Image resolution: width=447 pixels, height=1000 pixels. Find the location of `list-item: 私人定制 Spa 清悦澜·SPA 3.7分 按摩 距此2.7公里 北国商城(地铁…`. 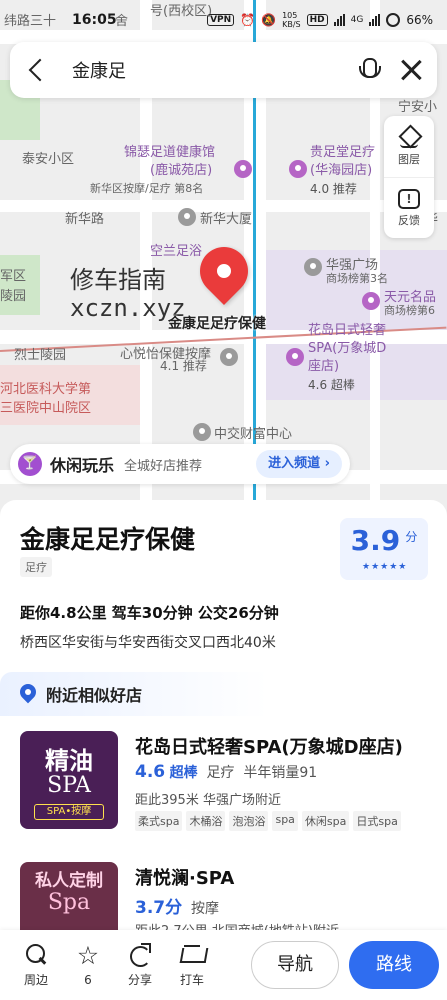

list-item: 私人定制 Spa 清悦澜·SPA 3.7分 按摩 距此2.7公里 北国商城(地铁… is located at coordinates (225, 896).